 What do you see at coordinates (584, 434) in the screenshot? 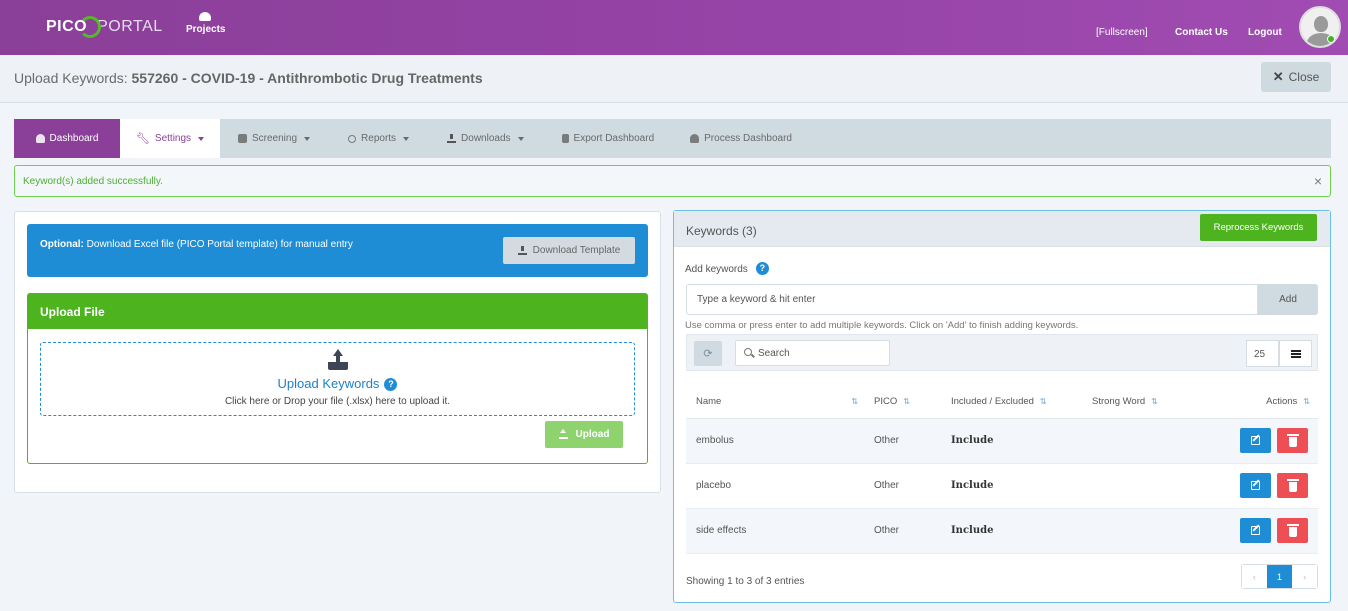
I see `upload-button: Upload` at bounding box center [584, 434].